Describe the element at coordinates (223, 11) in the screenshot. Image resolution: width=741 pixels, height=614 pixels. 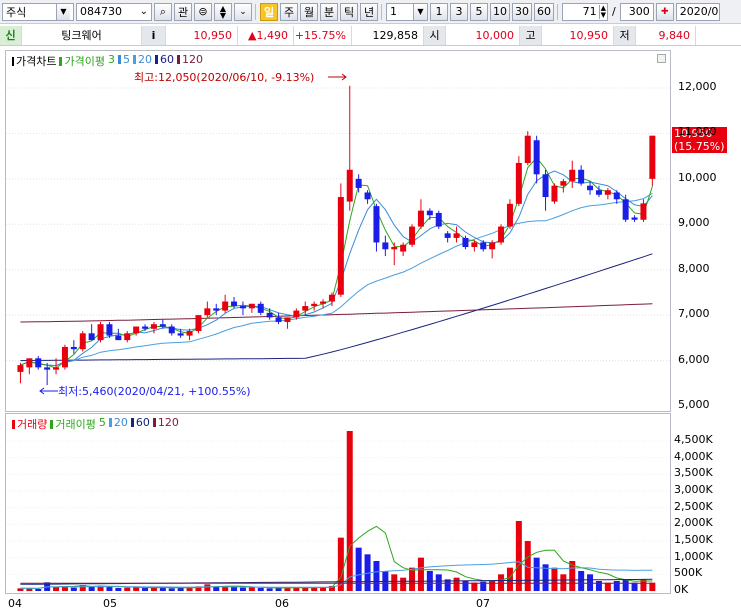
I see `scroll-stepper: ▲ ▼` at that location.